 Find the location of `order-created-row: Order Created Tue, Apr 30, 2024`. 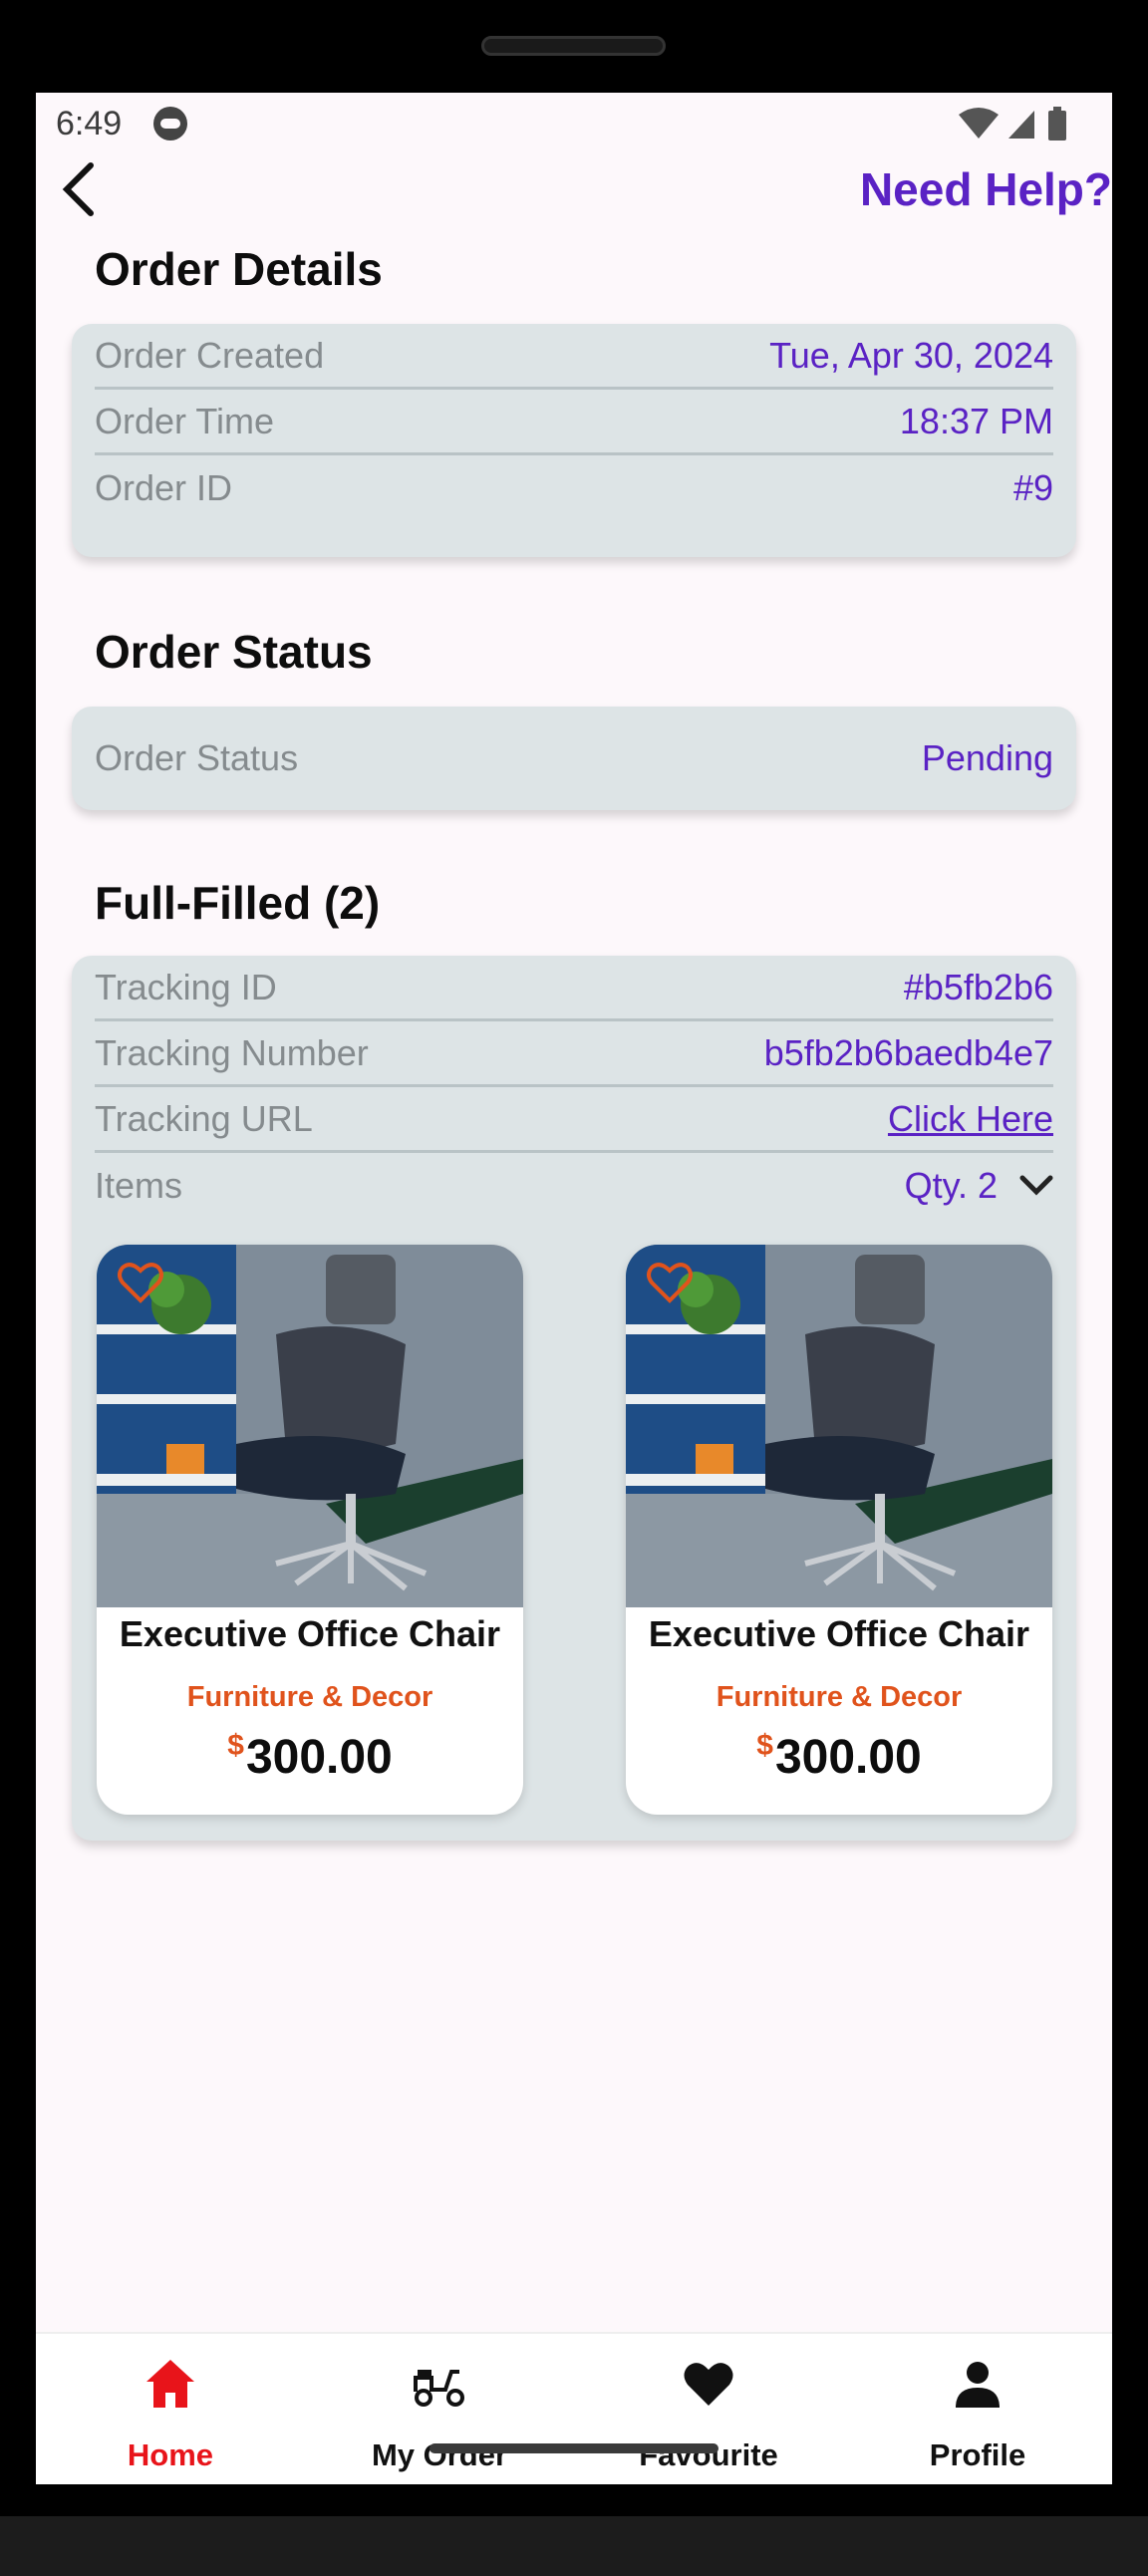

order-created-row: Order Created Tue, Apr 30, 2024 is located at coordinates (574, 357).